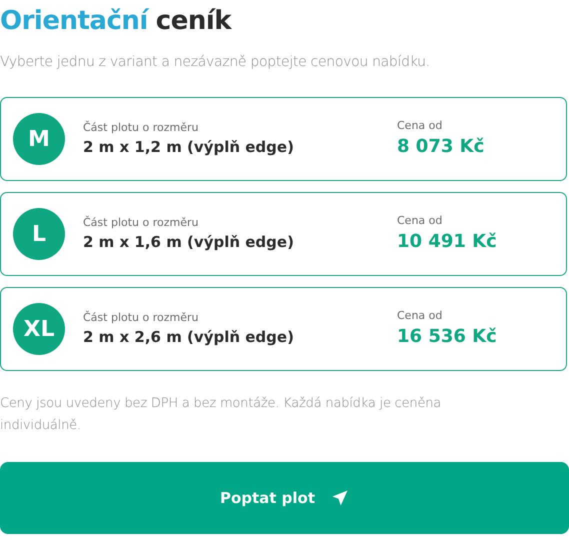 The image size is (569, 544). Describe the element at coordinates (189, 242) in the screenshot. I see `variant-dimensions: 2 m x 1,6 m (výplň edge)` at that location.